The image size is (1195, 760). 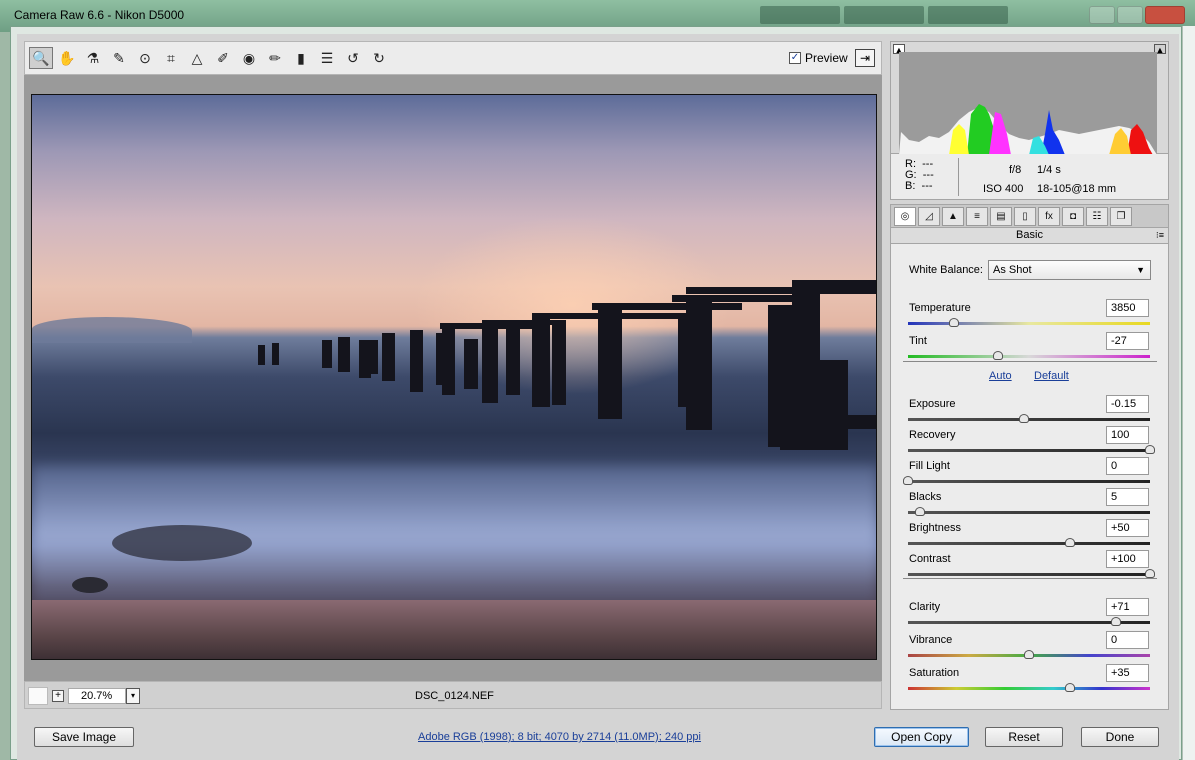 What do you see at coordinates (223, 58) in the screenshot?
I see `spot-removal-tool-icon: ✐` at bounding box center [223, 58].